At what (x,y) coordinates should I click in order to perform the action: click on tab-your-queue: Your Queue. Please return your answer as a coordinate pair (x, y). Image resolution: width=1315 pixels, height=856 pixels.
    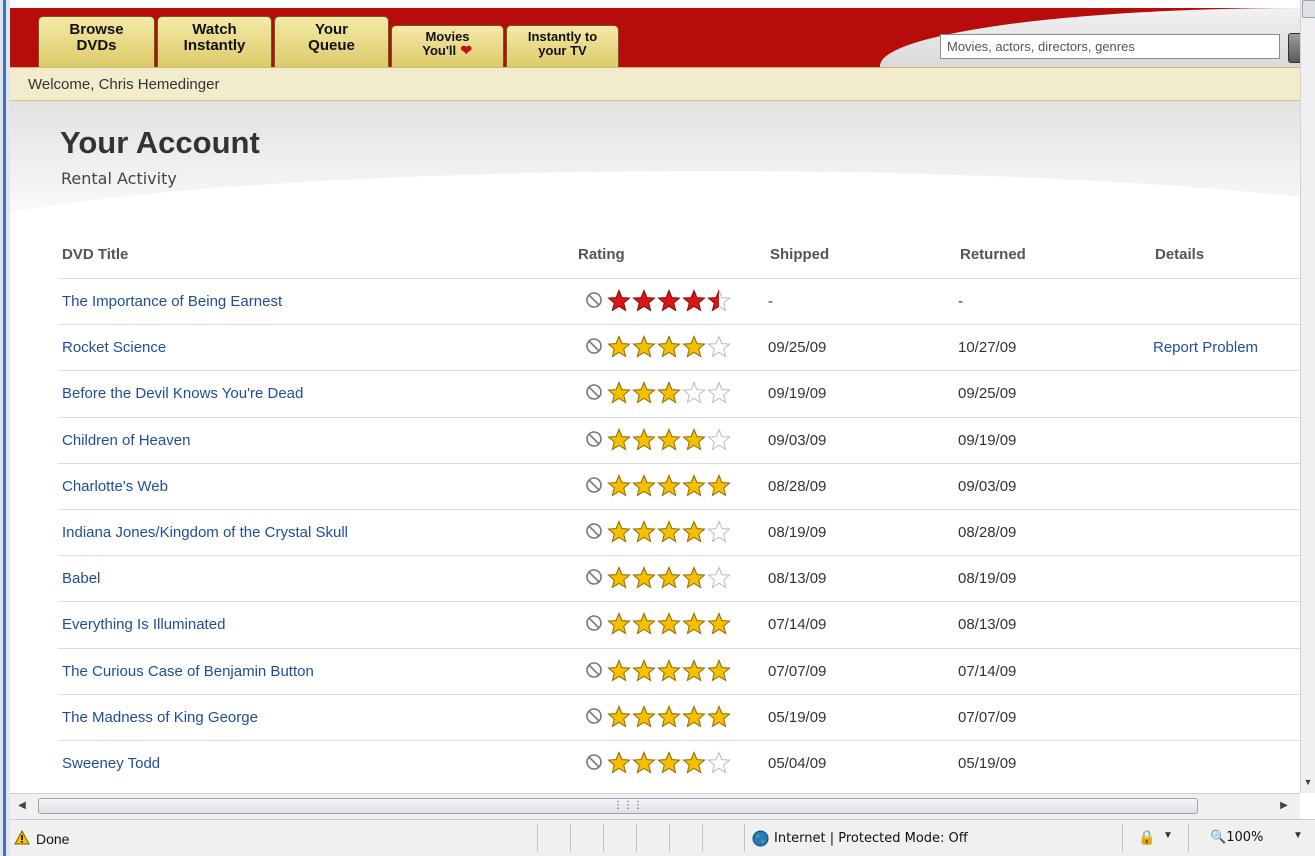
    Looking at the image, I should click on (331, 41).